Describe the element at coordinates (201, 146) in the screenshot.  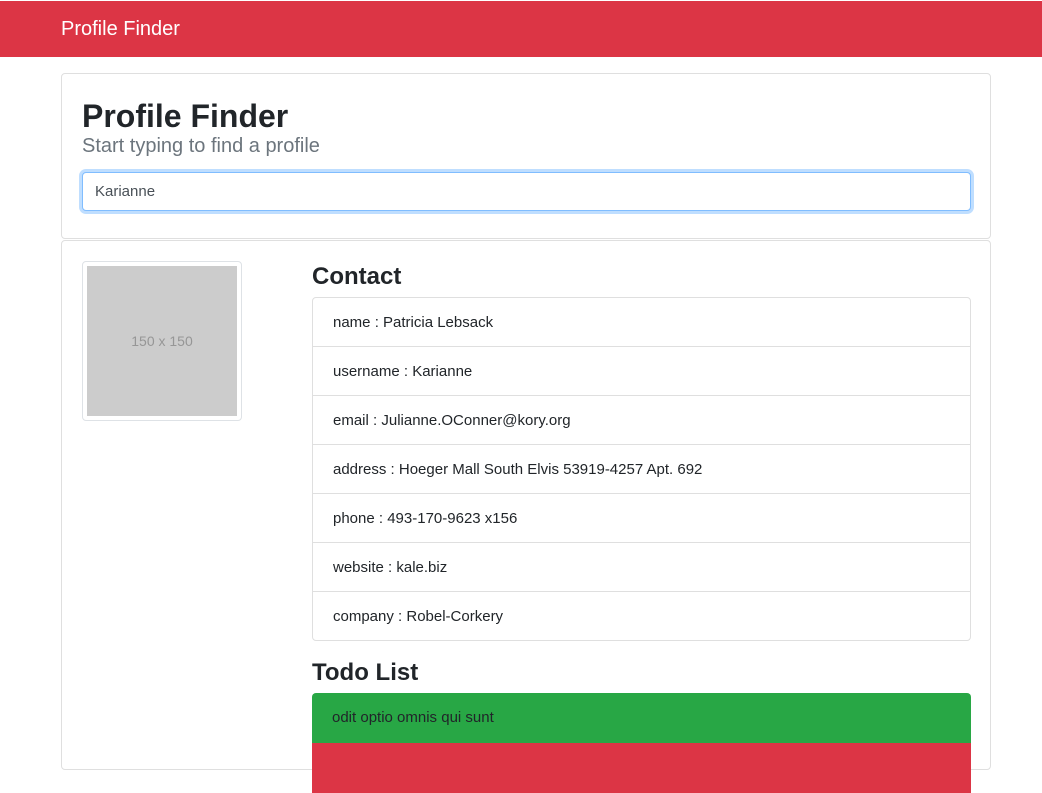
I see `page-subtitle: Start typing to find a profile` at that location.